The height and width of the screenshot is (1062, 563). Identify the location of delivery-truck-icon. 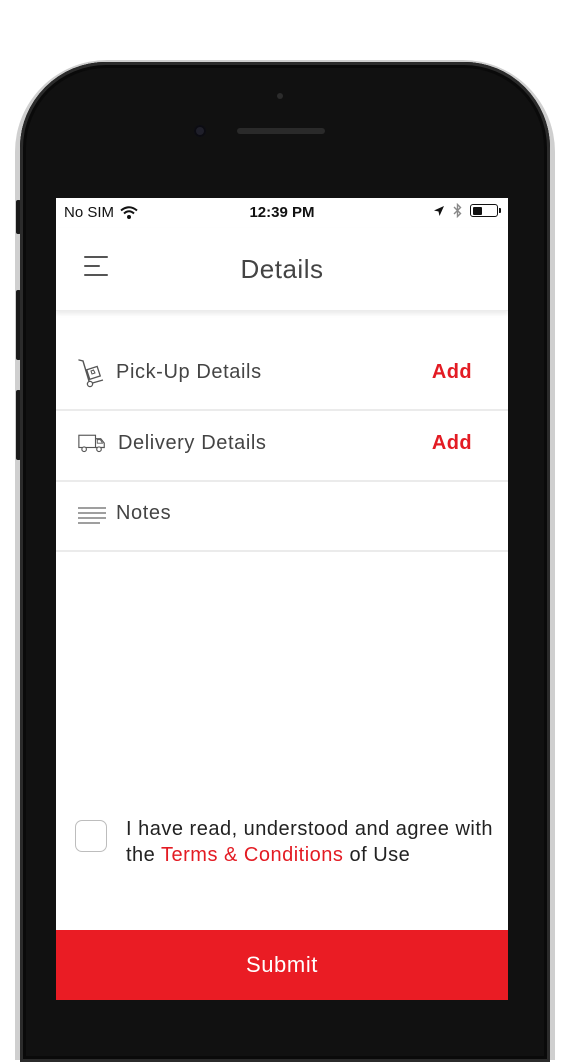
(91, 443).